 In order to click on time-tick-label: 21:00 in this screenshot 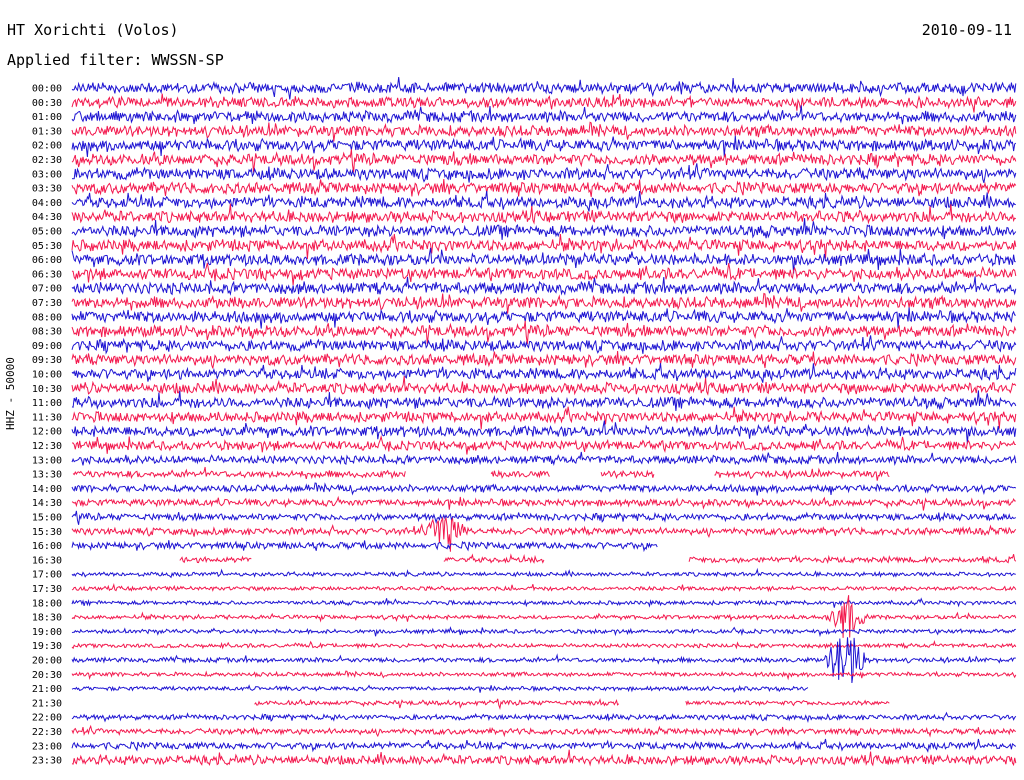, I will do `click(47, 689)`.